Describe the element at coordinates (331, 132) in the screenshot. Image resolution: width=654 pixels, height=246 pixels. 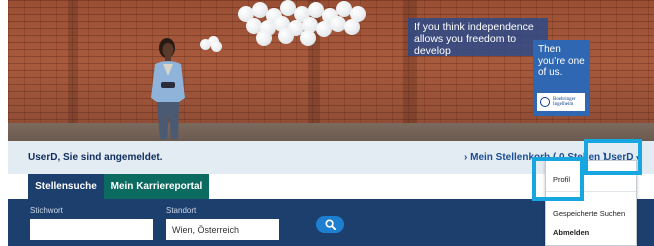
I see `floor` at that location.